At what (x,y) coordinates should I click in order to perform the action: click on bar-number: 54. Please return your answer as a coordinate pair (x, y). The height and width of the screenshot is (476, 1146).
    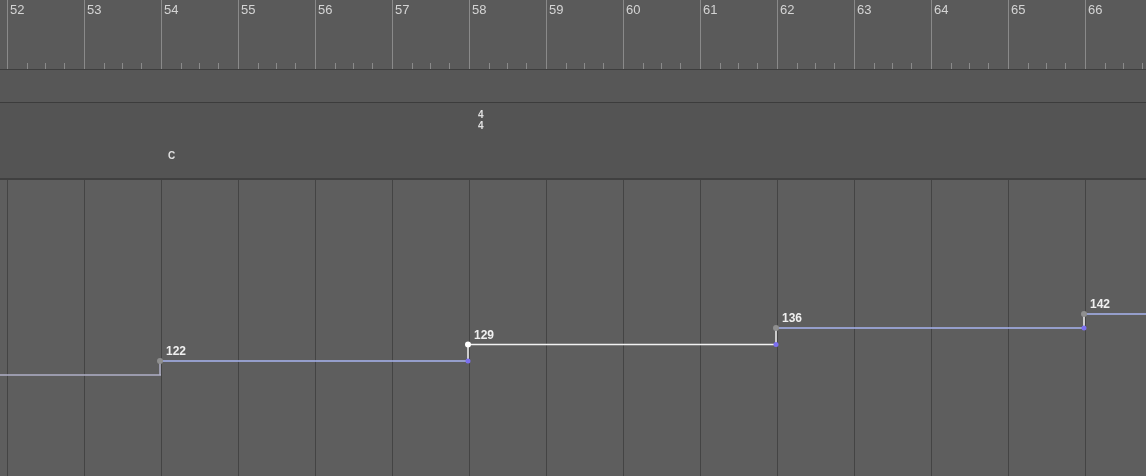
    Looking at the image, I should click on (171, 10).